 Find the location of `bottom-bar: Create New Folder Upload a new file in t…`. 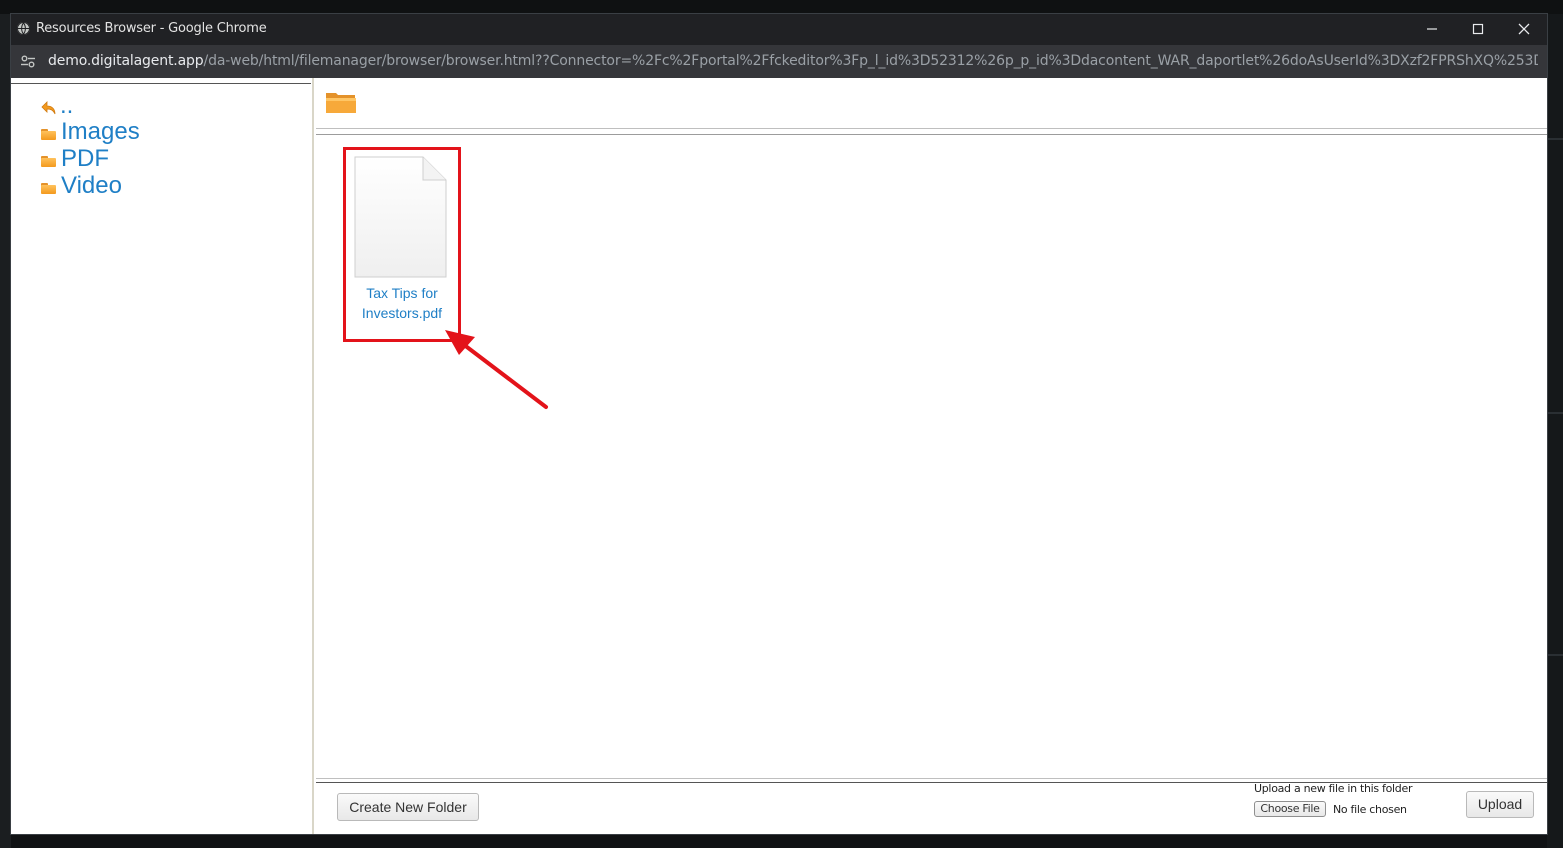

bottom-bar: Create New Folder Upload a new file in t… is located at coordinates (931, 806).